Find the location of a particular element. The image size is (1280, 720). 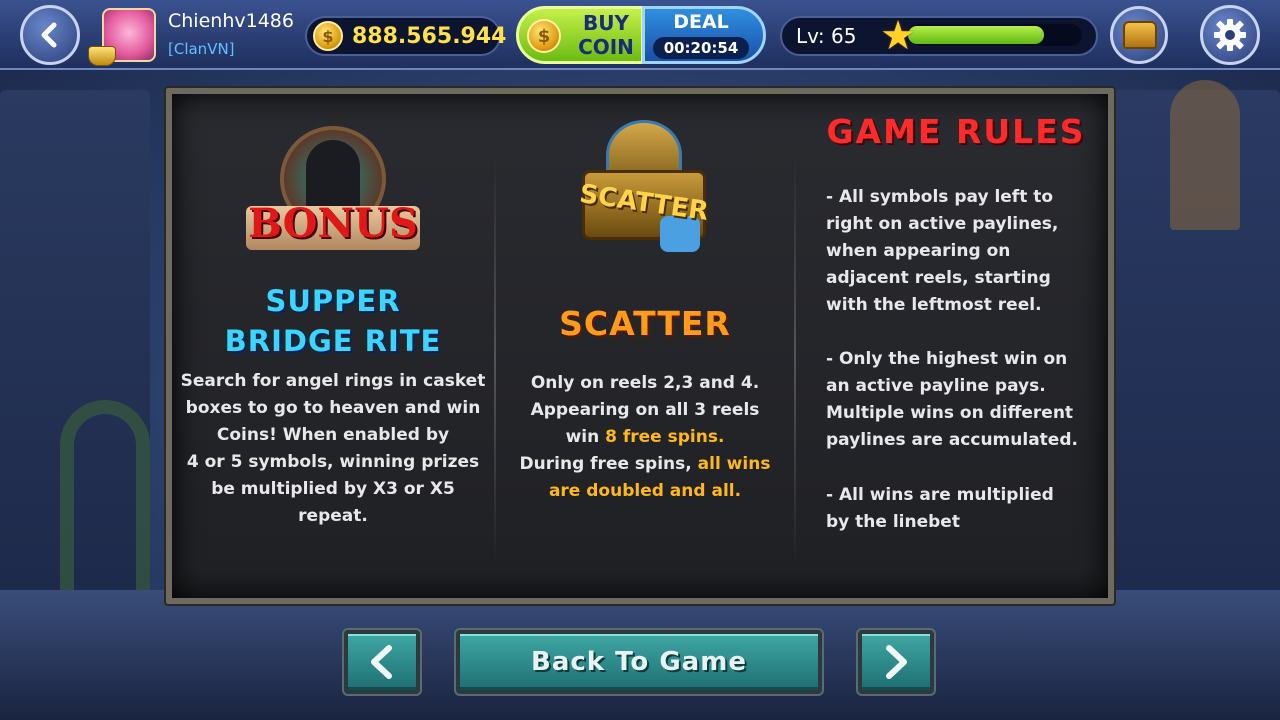

rule-line: right on active paylines, is located at coordinates (942, 224).